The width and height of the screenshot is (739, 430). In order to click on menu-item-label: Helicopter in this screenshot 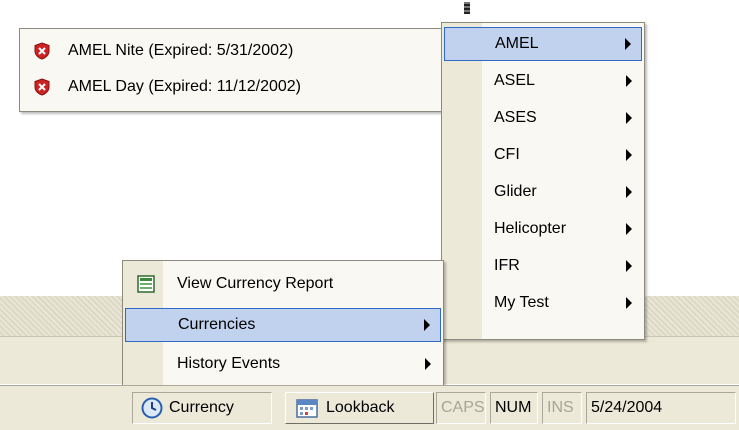, I will do `click(530, 228)`.